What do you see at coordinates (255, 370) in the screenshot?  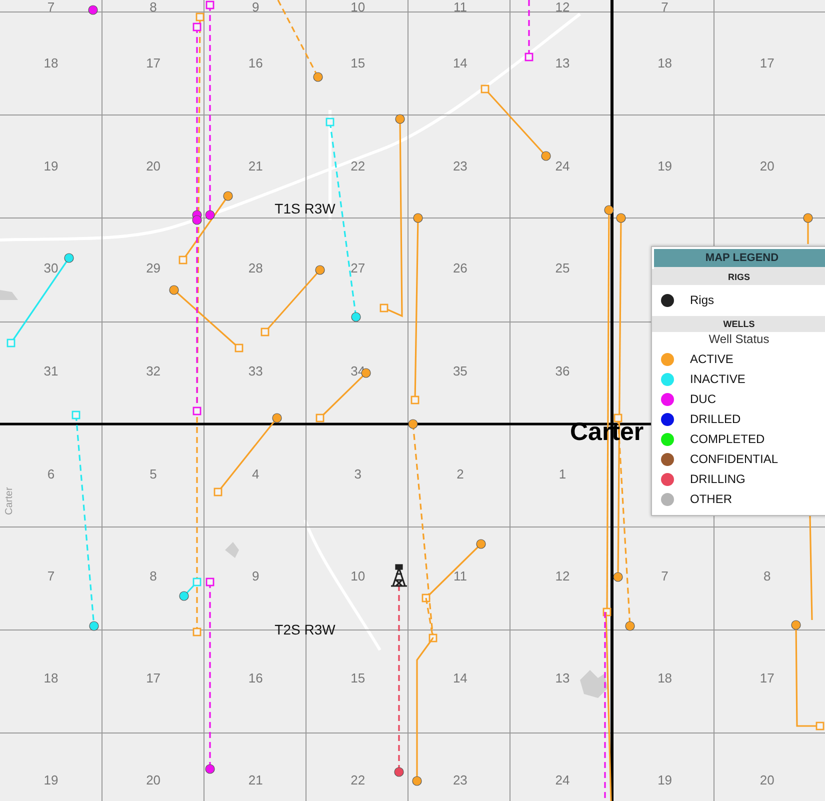 I see `section-number: 33` at bounding box center [255, 370].